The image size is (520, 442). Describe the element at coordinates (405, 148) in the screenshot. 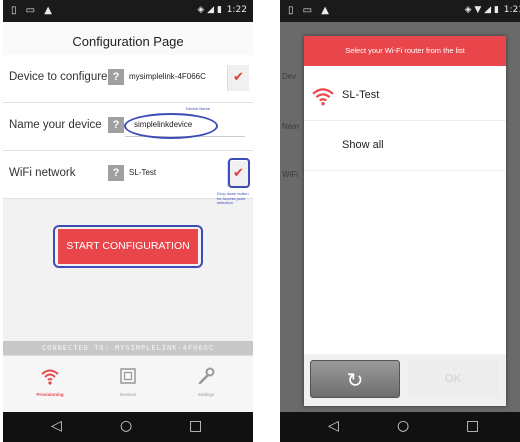

I see `show-all-networks-item: Show all` at that location.